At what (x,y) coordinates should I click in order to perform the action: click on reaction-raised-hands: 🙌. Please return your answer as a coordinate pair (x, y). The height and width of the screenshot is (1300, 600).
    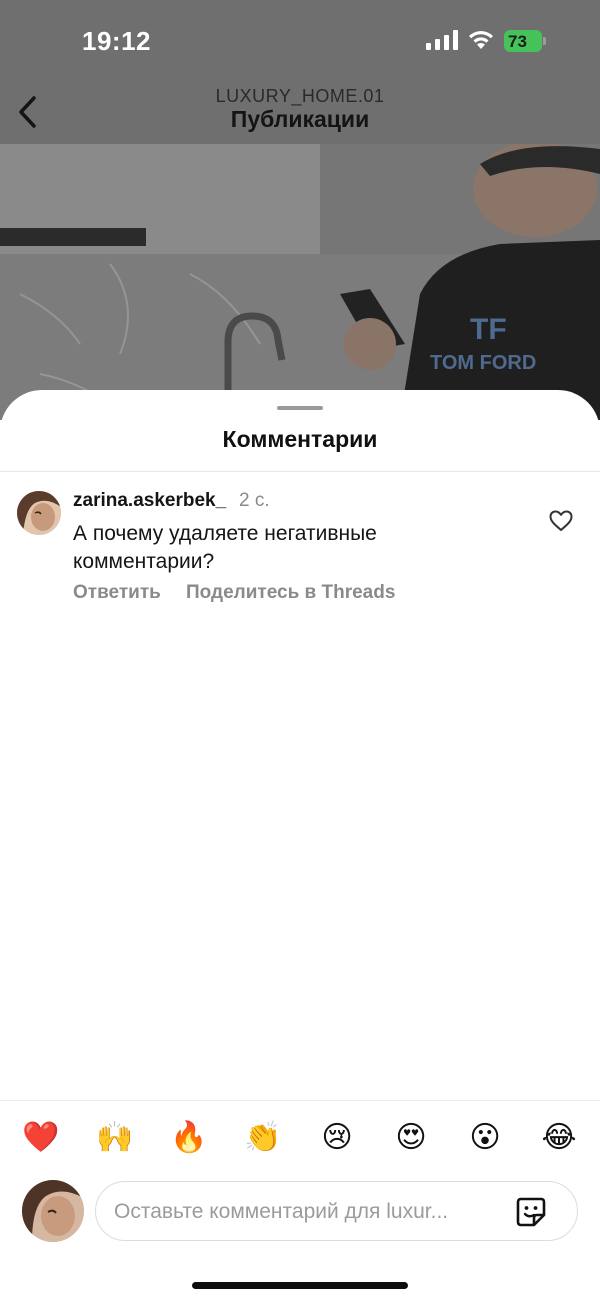
    Looking at the image, I should click on (115, 1138).